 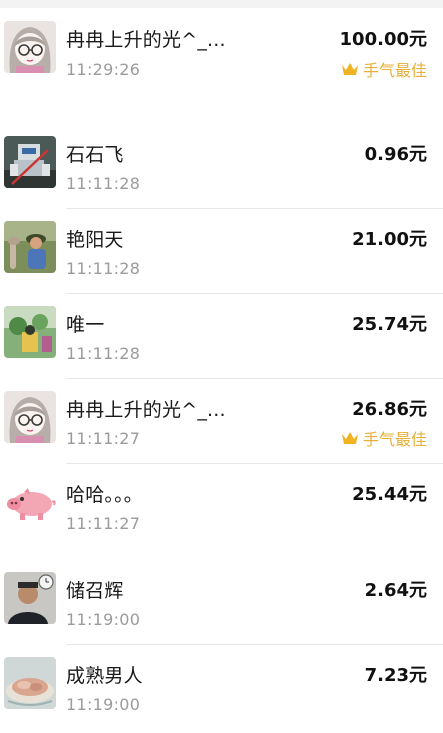 What do you see at coordinates (30, 683) in the screenshot?
I see `food-bowl-avatar` at bounding box center [30, 683].